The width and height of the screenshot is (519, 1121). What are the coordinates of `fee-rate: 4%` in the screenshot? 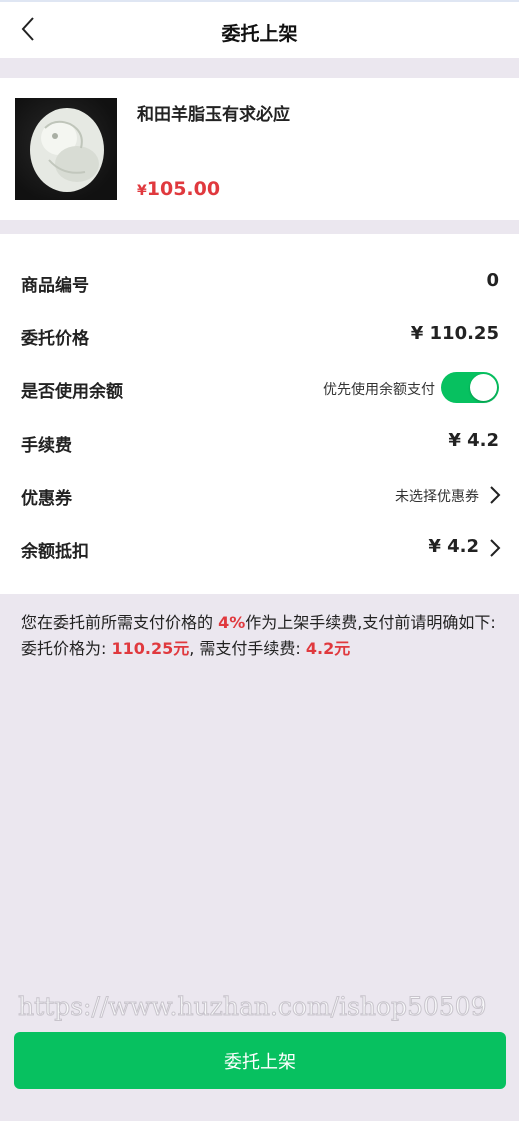 It's located at (232, 622).